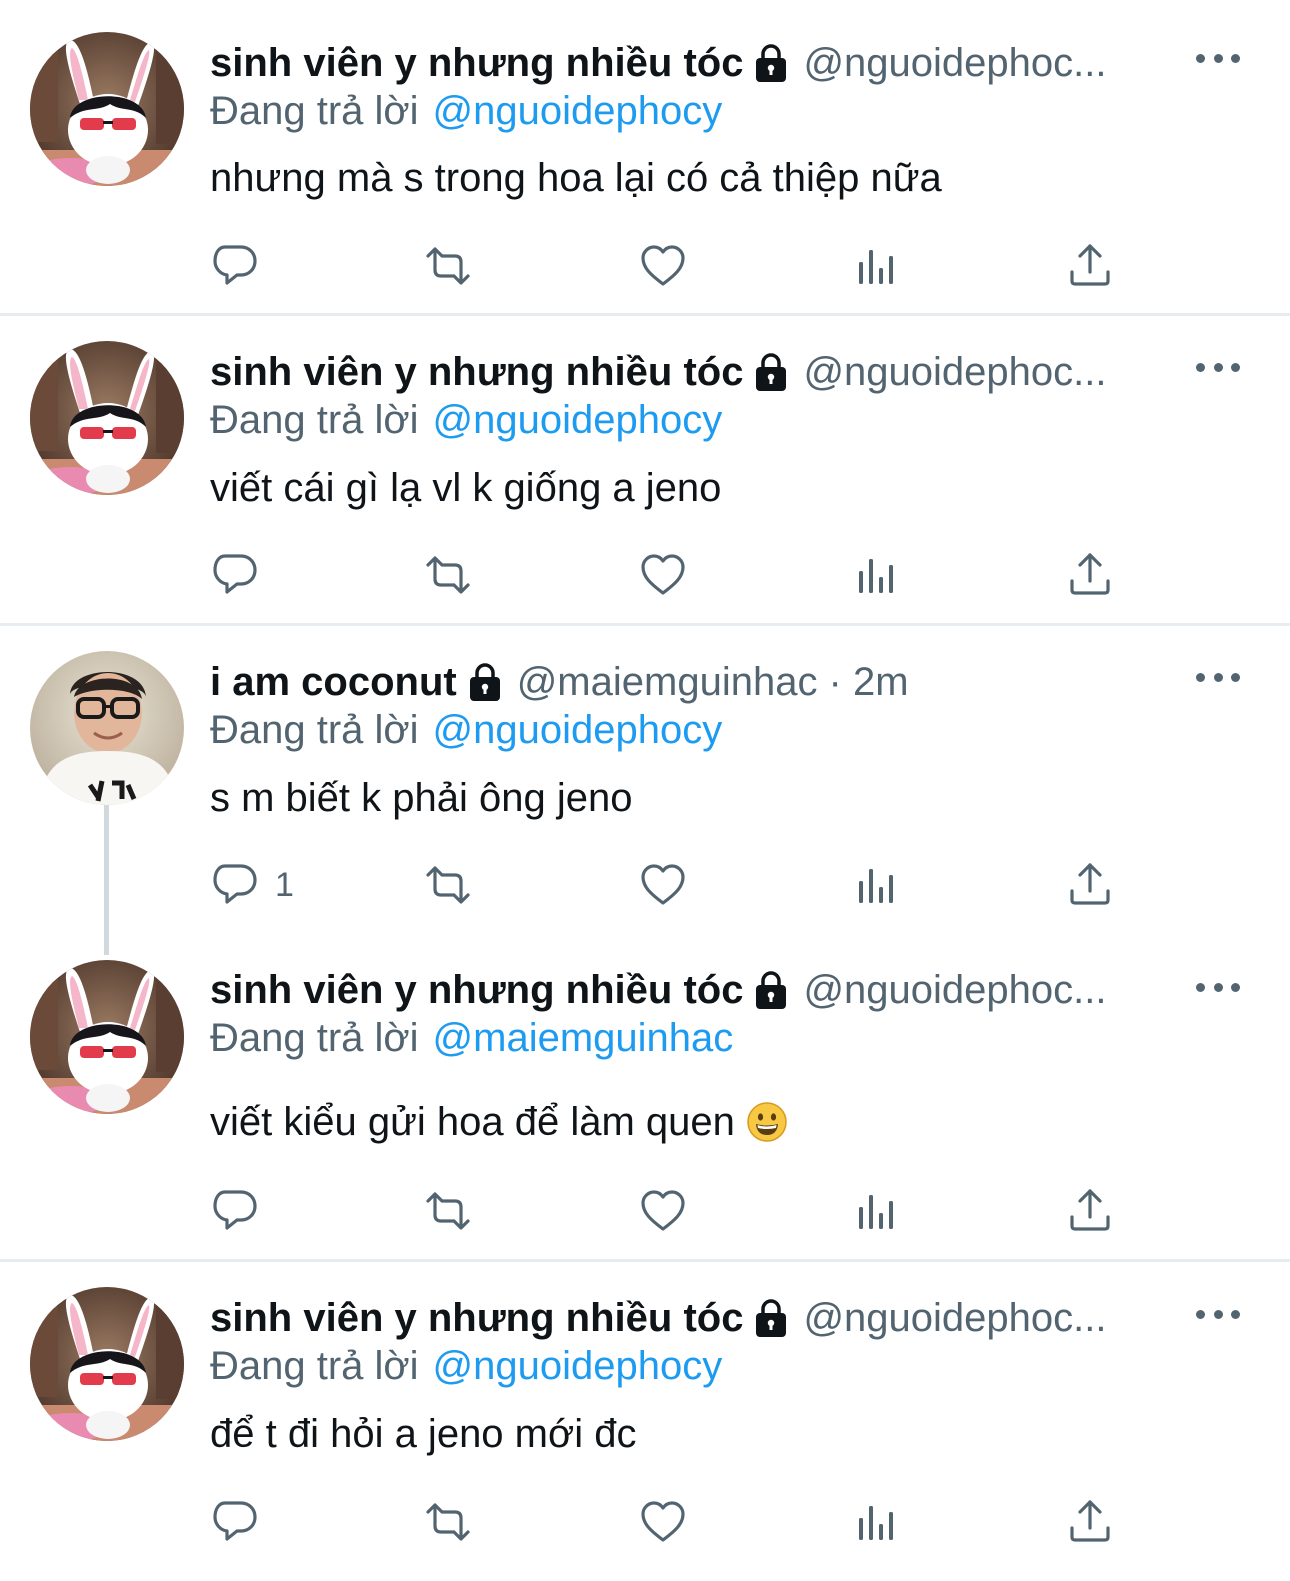  Describe the element at coordinates (583, 1038) in the screenshot. I see `reply-to-mention: @maiemguinhac` at that location.